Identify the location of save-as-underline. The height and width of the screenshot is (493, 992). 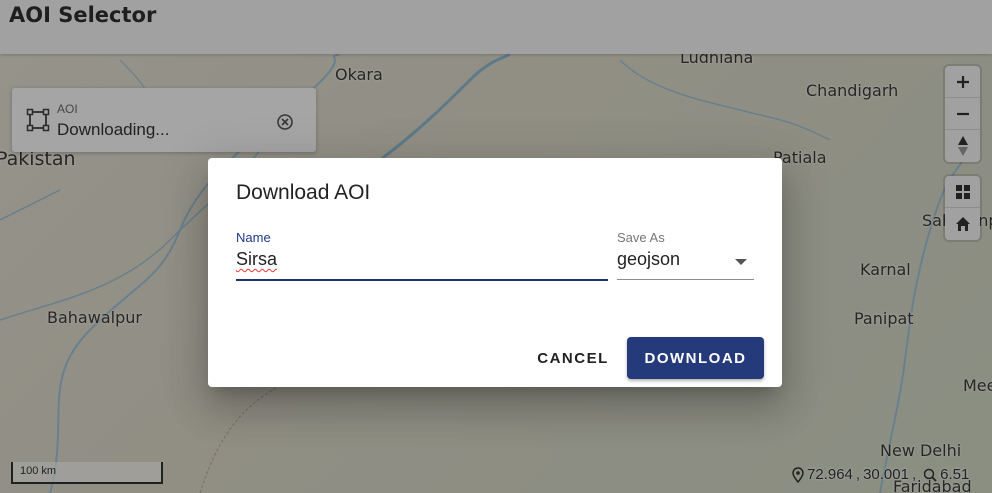
(685, 279).